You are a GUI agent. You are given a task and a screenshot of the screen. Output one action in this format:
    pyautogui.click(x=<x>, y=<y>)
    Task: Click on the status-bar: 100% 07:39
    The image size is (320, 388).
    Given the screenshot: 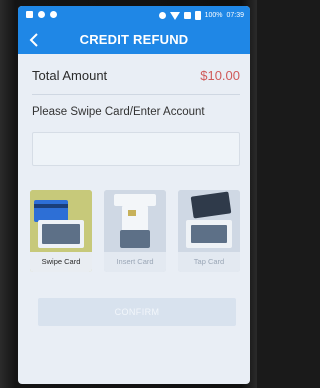 What is the action you would take?
    pyautogui.click(x=134, y=16)
    